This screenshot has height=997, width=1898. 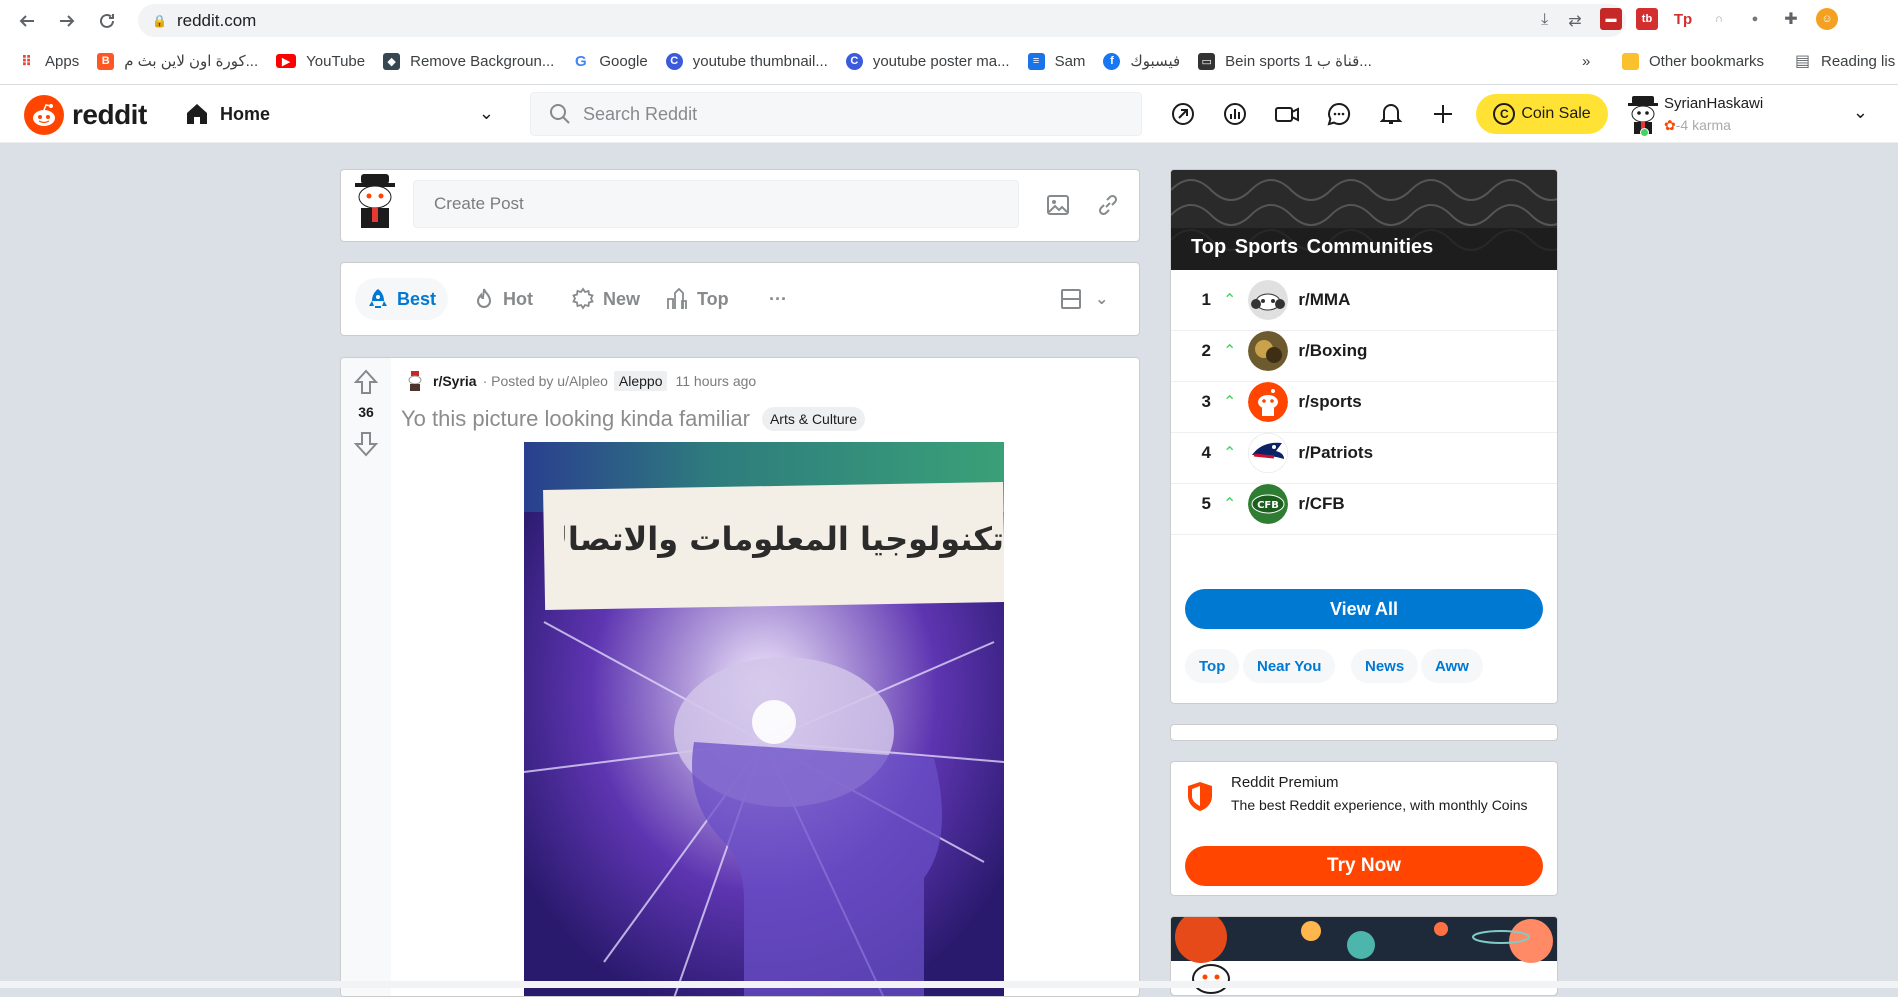 What do you see at coordinates (107, 21) in the screenshot?
I see `reload-button` at bounding box center [107, 21].